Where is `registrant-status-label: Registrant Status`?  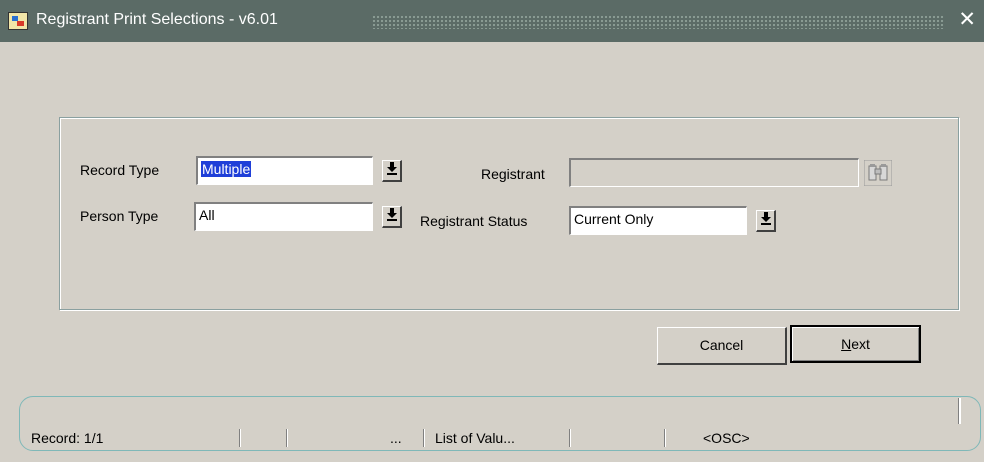
registrant-status-label: Registrant Status is located at coordinates (474, 221).